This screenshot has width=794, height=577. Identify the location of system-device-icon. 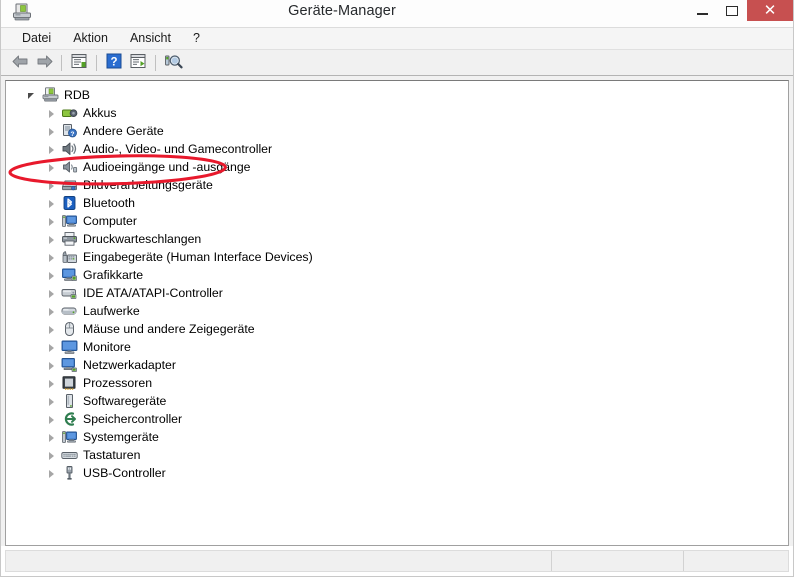
(69, 437).